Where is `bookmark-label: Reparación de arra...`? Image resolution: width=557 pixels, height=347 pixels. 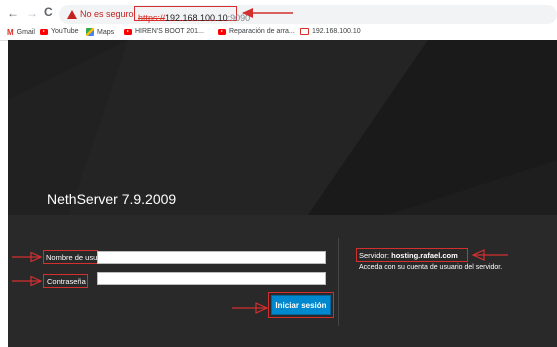
bookmark-label: Reparación de arra... is located at coordinates (262, 31).